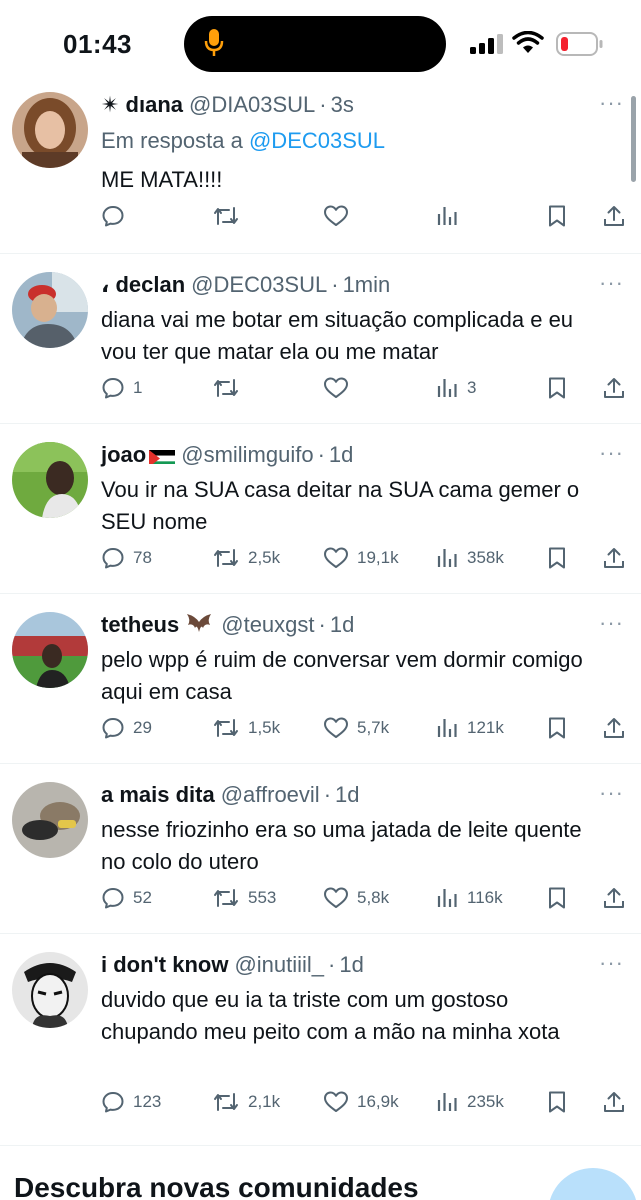  I want to click on reply-mention: @DEC03SUL, so click(317, 140).